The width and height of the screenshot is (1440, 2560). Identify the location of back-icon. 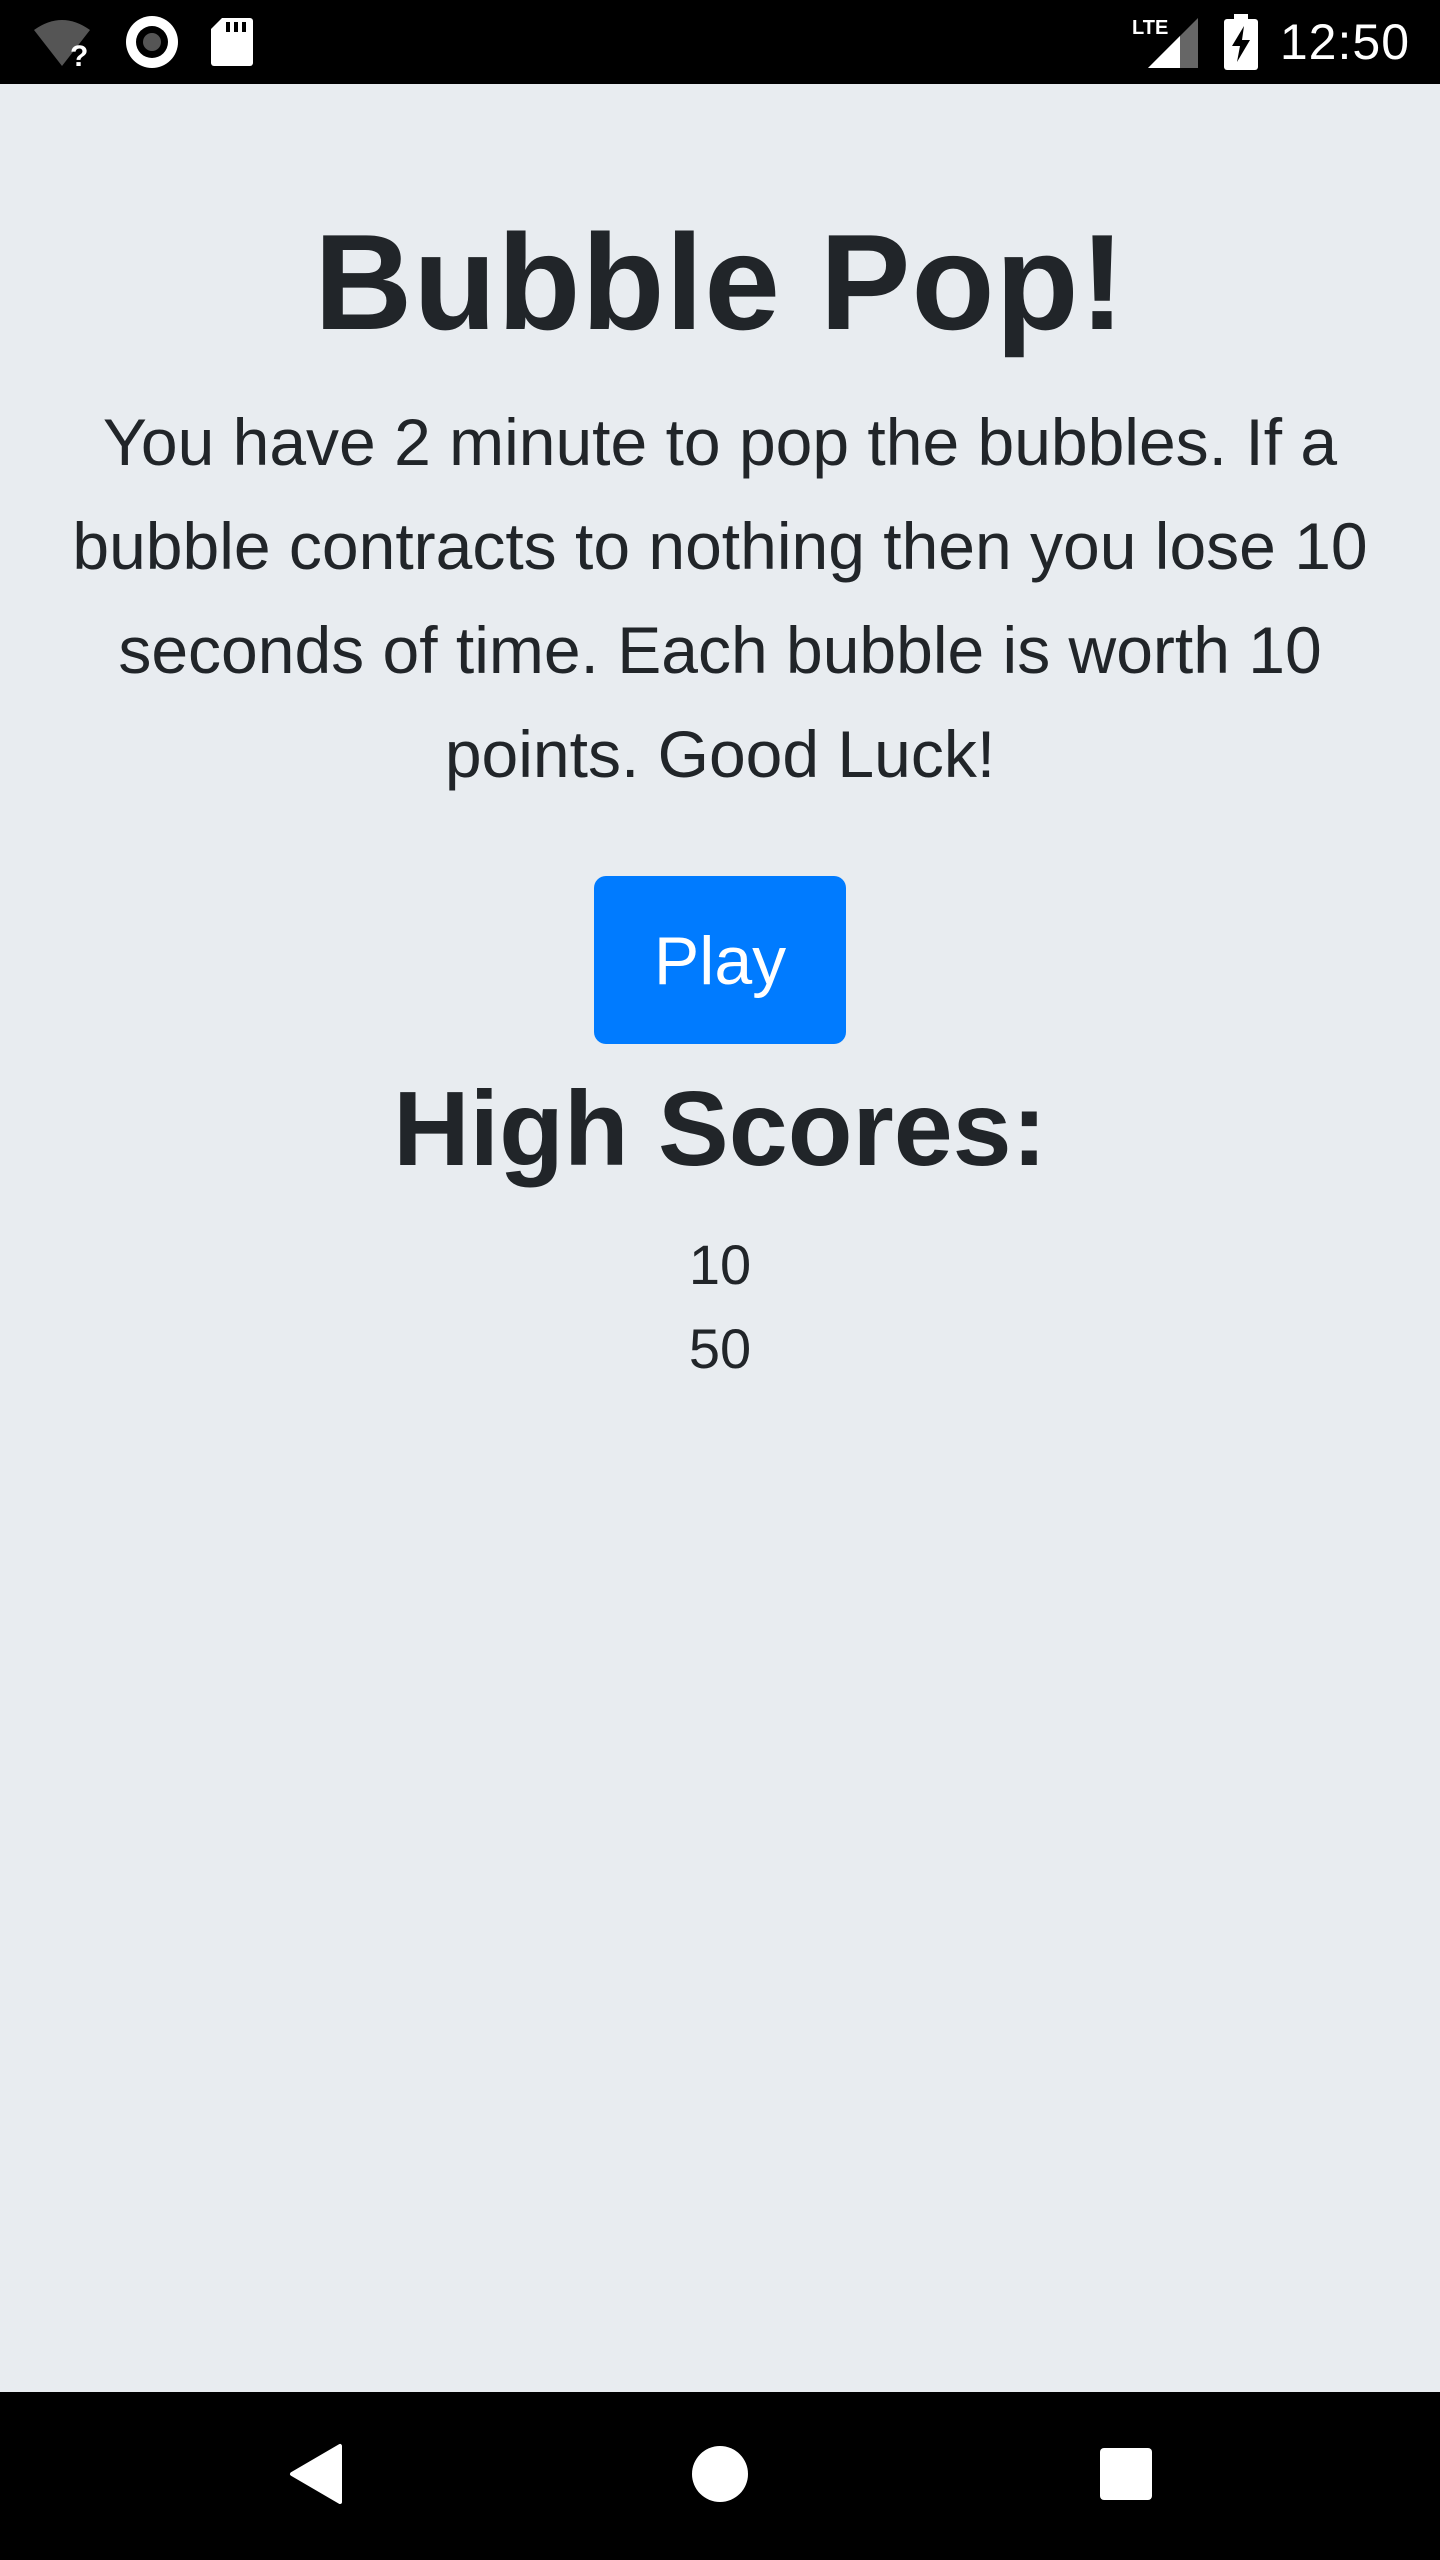
(316, 2476).